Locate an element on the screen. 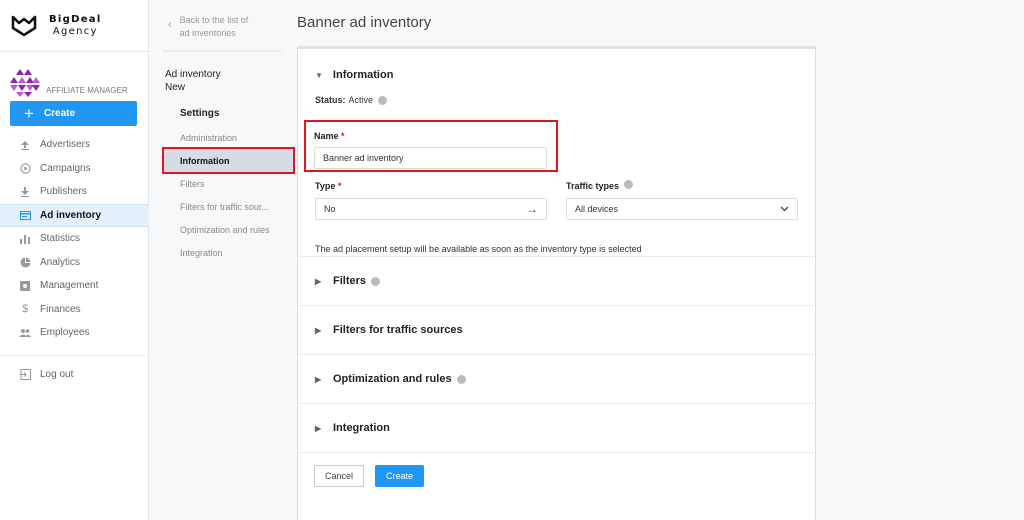 The height and width of the screenshot is (520, 1024). back-link: ‹ Back to the list of ad inventories is located at coordinates (220, 25).